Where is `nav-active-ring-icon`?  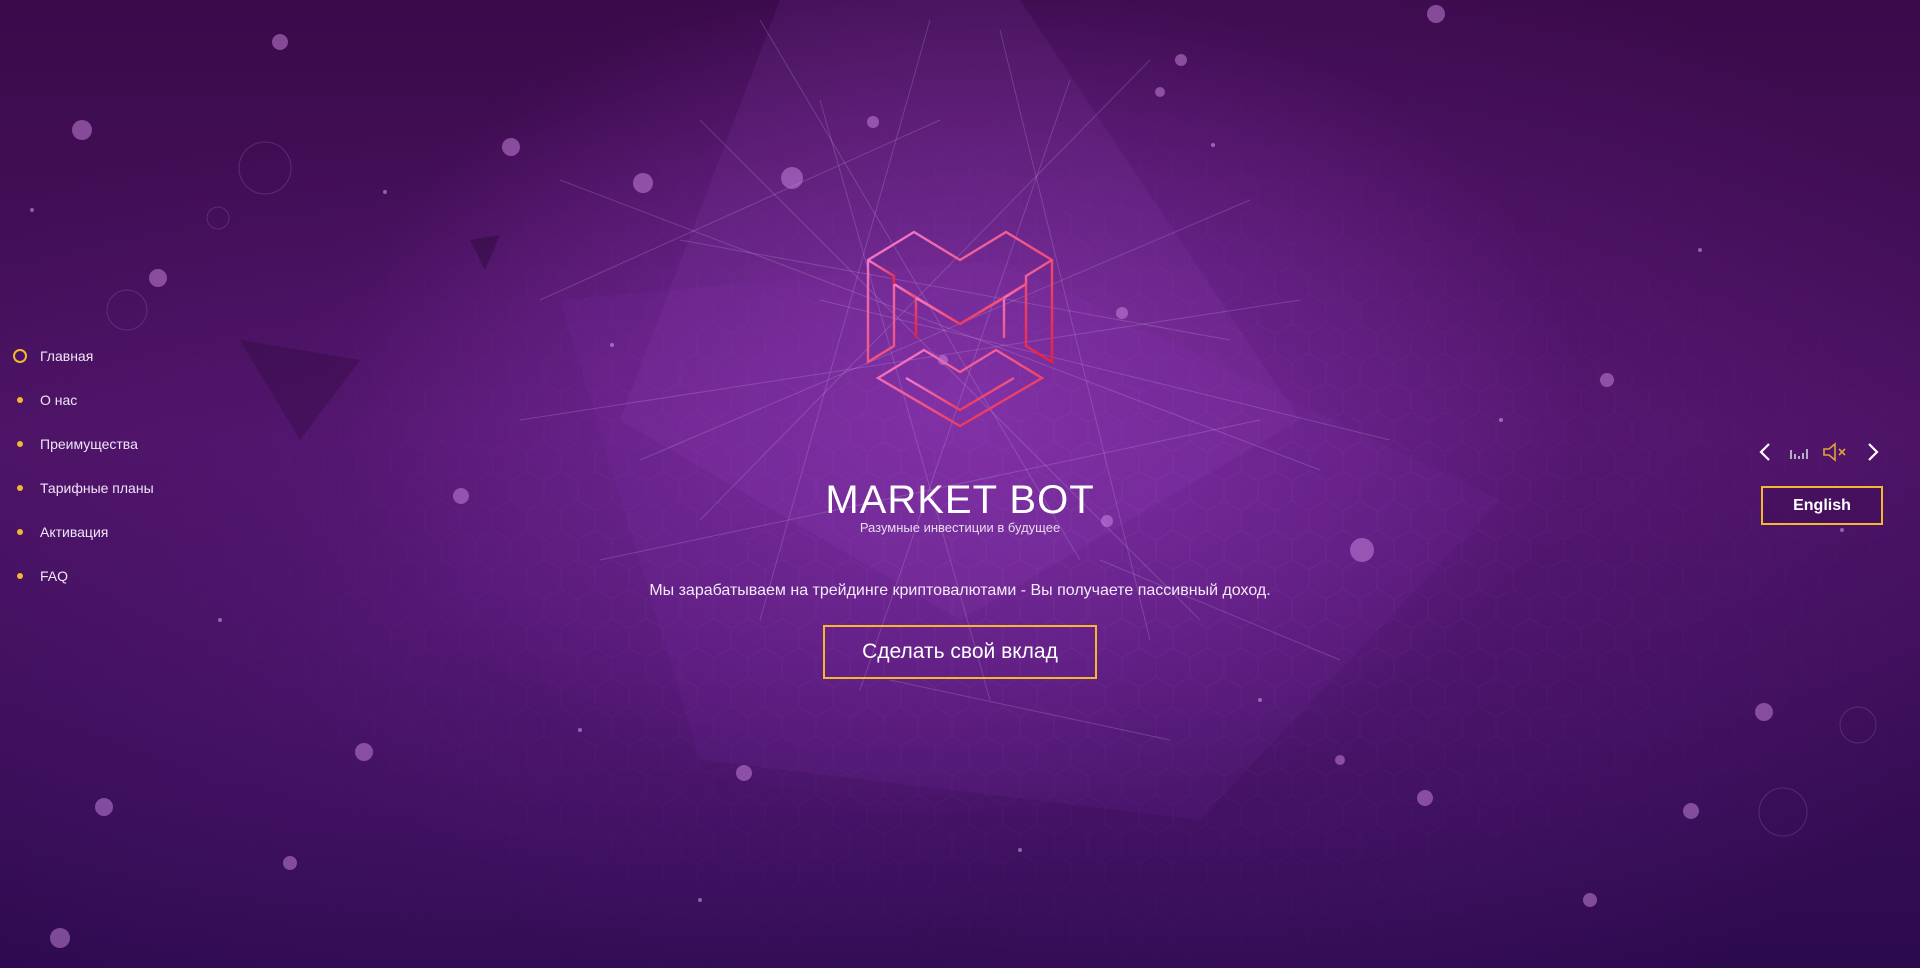
nav-active-ring-icon is located at coordinates (20, 356).